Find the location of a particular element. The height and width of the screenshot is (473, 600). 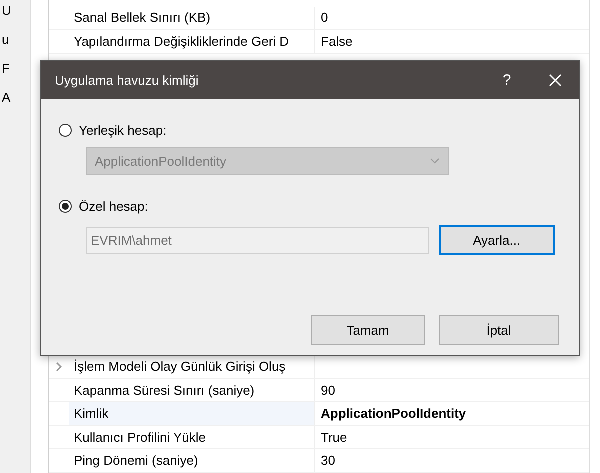

side-label: A is located at coordinates (7, 97).